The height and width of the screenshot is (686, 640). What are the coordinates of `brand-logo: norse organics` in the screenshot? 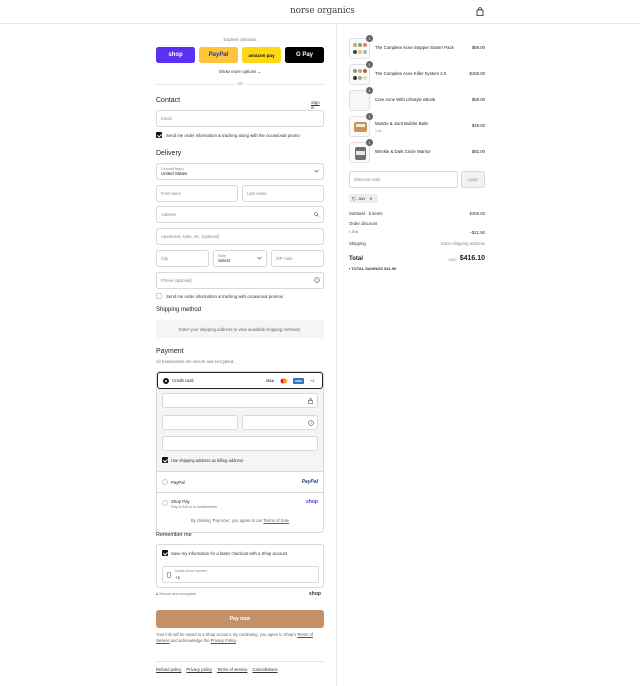 It's located at (322, 11).